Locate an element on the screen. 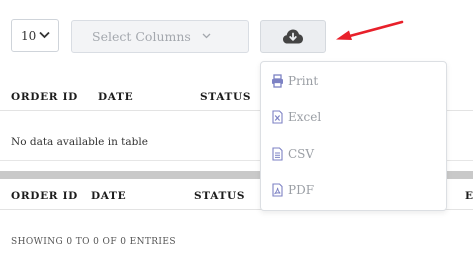 Image resolution: width=473 pixels, height=277 pixels. menu-item-label: CSV is located at coordinates (301, 154).